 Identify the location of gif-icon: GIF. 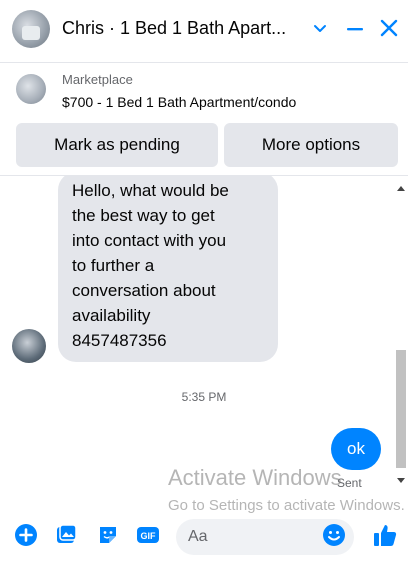
(148, 535).